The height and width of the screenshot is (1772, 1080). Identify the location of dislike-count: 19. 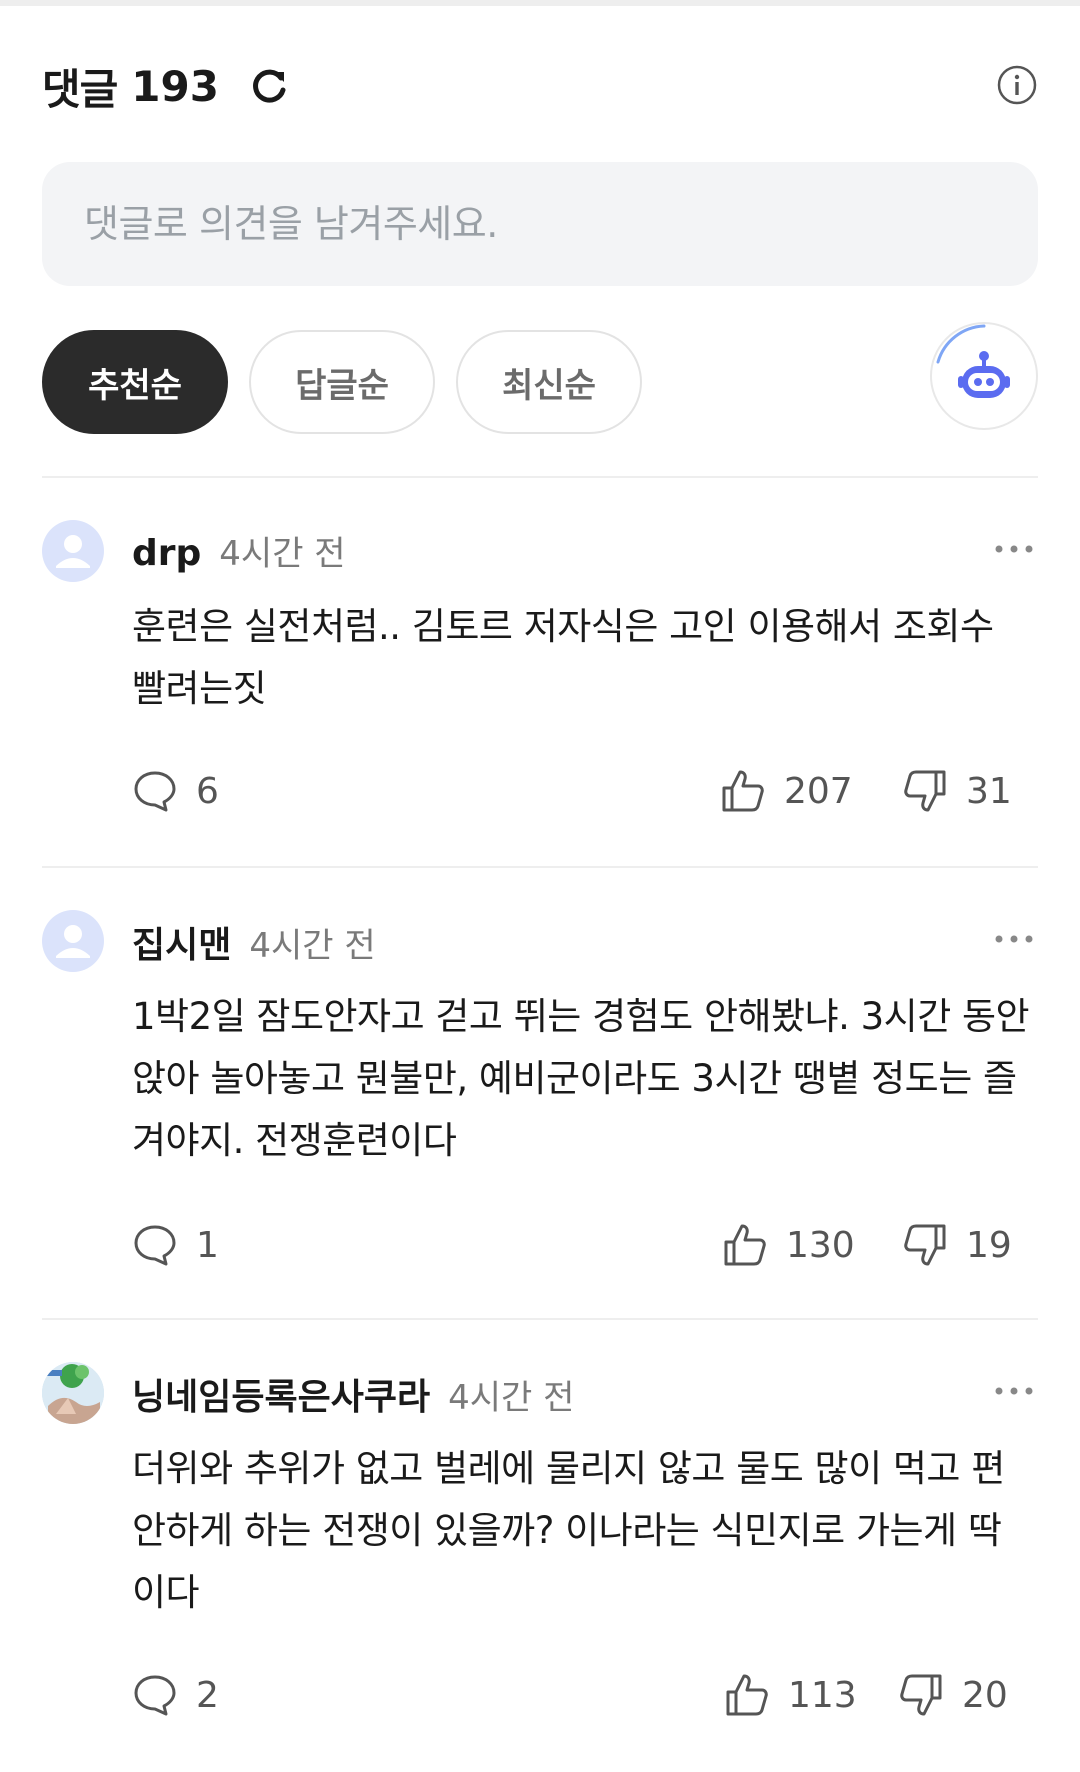
(989, 1245).